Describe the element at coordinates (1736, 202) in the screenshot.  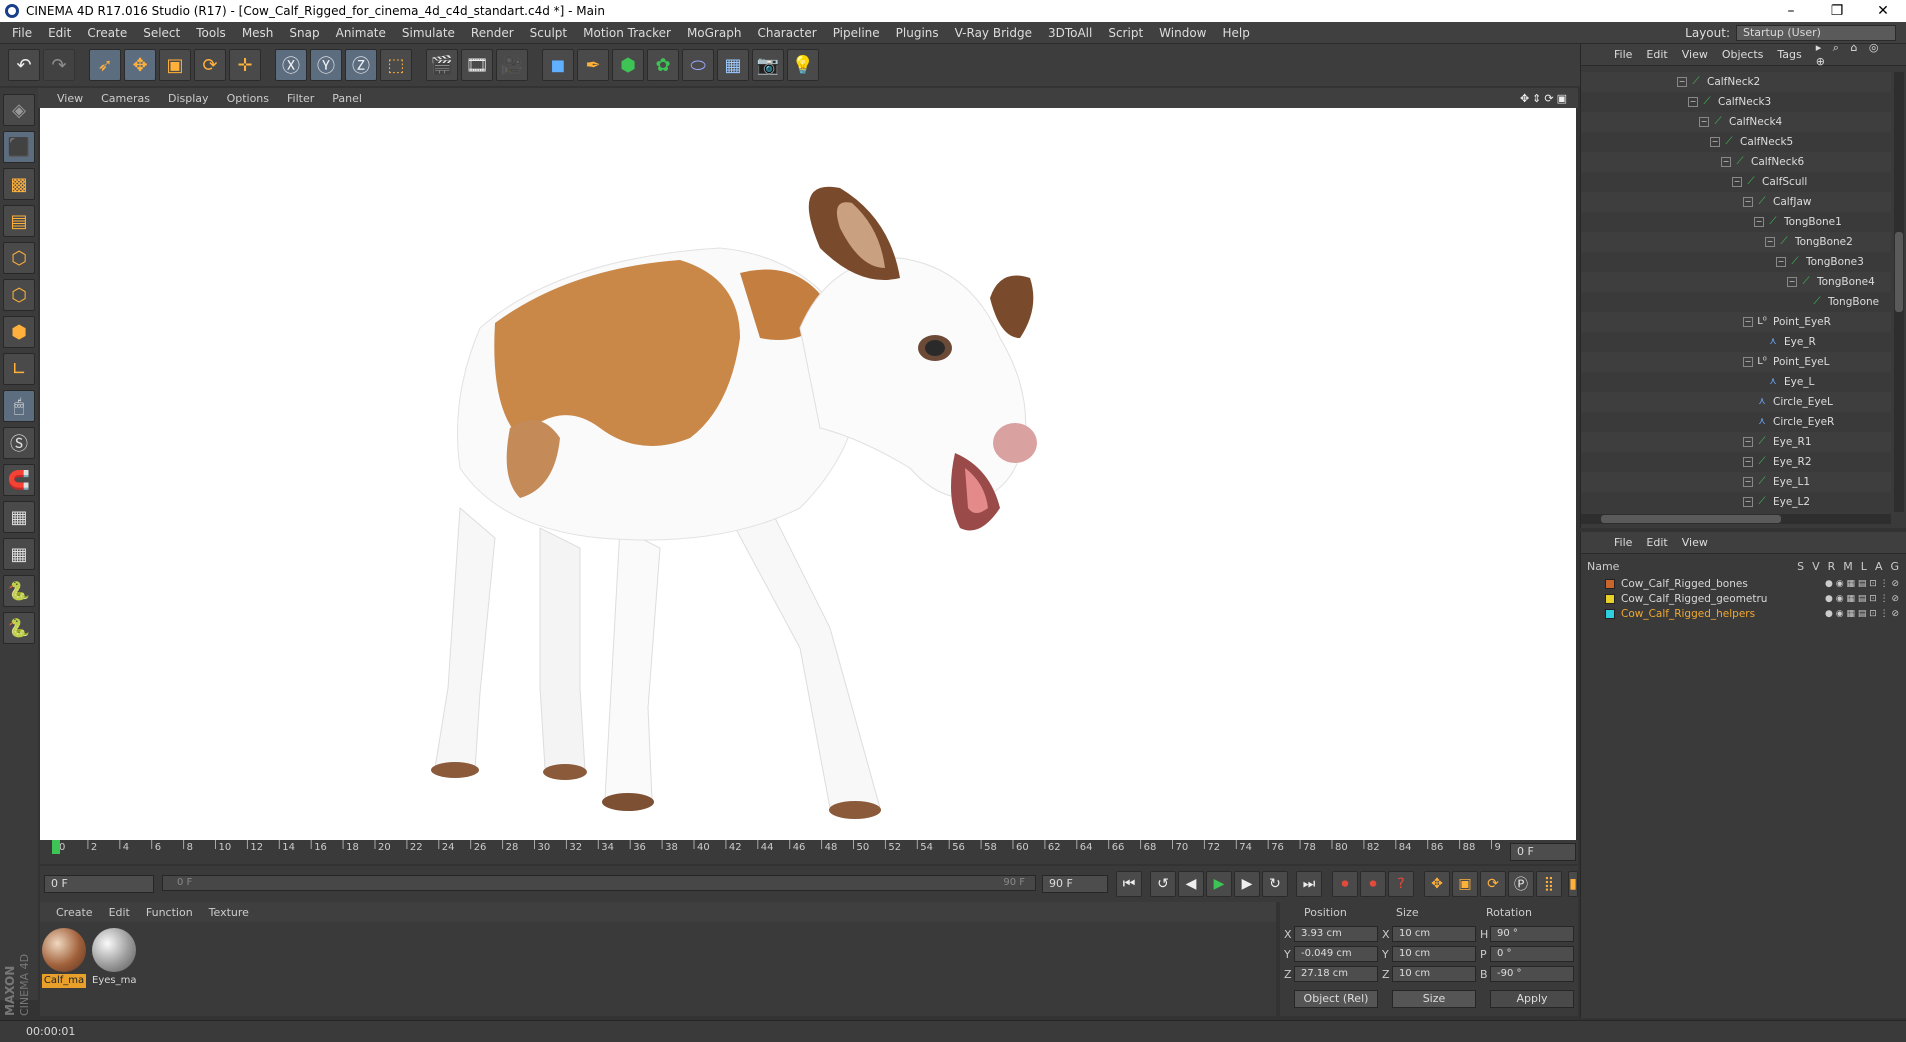
I see `object-tree-row: − ⟋ CalfJaw` at that location.